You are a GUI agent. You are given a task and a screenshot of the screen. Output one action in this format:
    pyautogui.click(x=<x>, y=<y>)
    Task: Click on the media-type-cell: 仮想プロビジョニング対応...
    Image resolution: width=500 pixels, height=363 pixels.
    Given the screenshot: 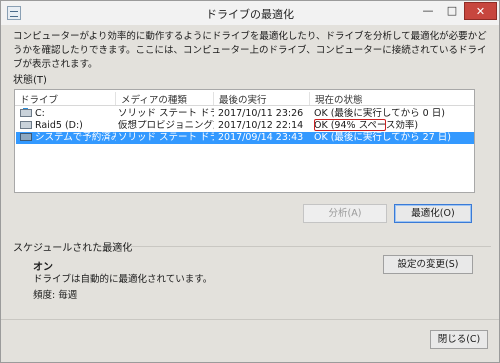 What is the action you would take?
    pyautogui.click(x=166, y=125)
    